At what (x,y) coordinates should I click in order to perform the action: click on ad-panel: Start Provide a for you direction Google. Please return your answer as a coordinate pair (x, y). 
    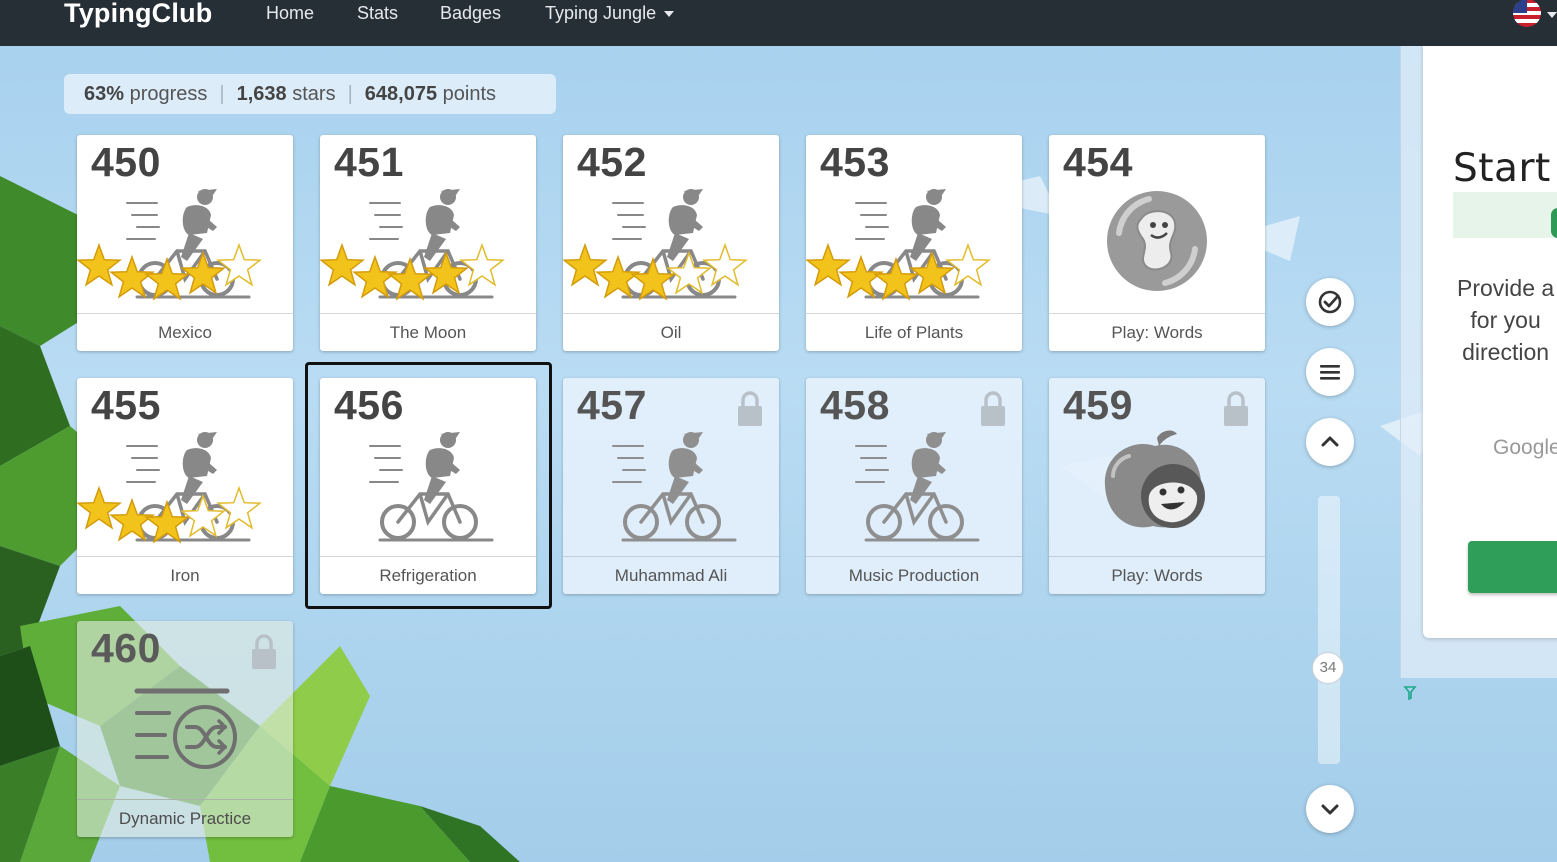
    Looking at the image, I should click on (1490, 342).